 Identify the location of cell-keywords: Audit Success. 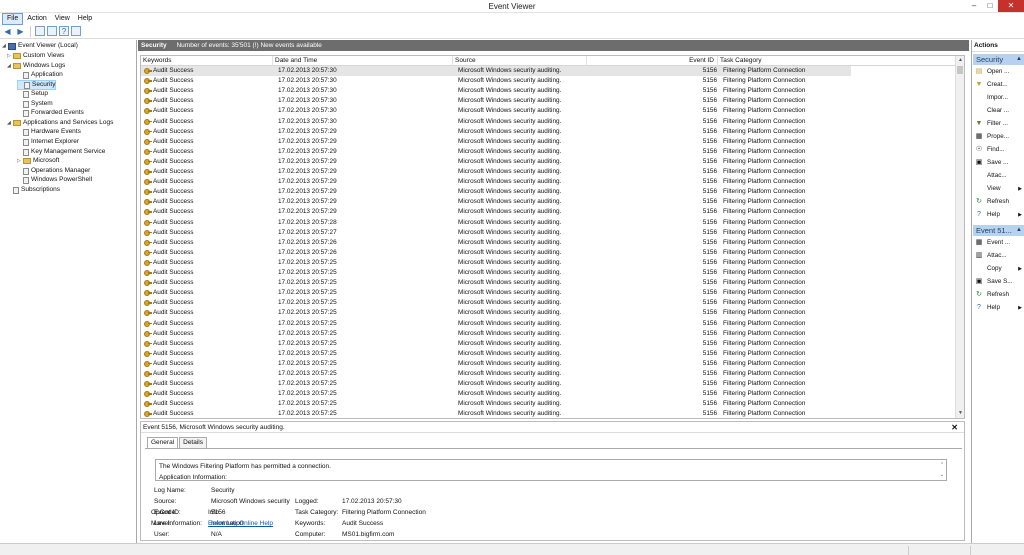
(208, 111).